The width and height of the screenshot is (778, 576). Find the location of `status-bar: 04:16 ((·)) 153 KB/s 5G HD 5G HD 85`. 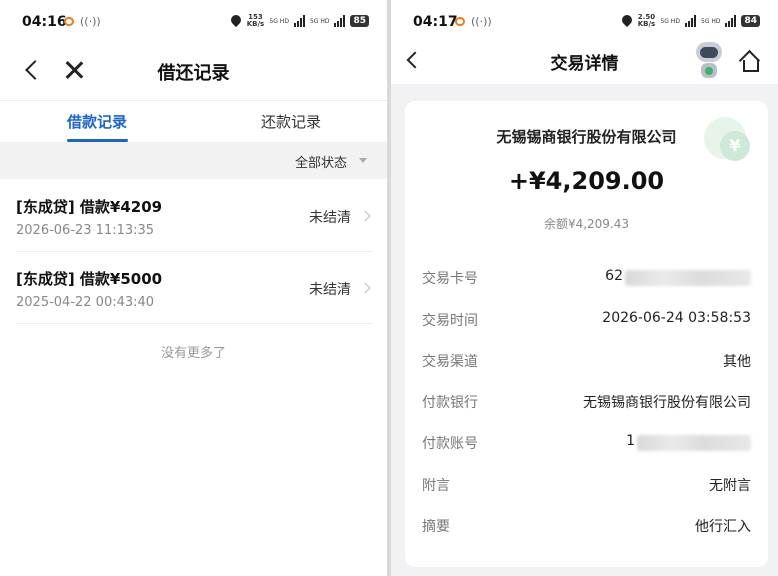

status-bar: 04:16 ((·)) 153 KB/s 5G HD 5G HD 85 is located at coordinates (193, 23).